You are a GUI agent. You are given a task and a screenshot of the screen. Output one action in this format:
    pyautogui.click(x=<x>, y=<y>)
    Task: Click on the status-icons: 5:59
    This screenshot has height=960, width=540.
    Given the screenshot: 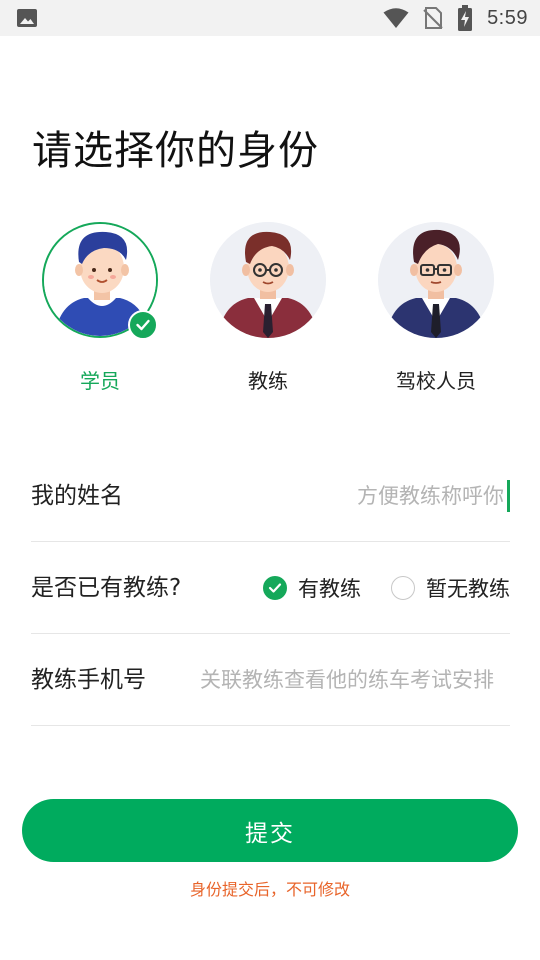 What is the action you would take?
    pyautogui.click(x=455, y=18)
    